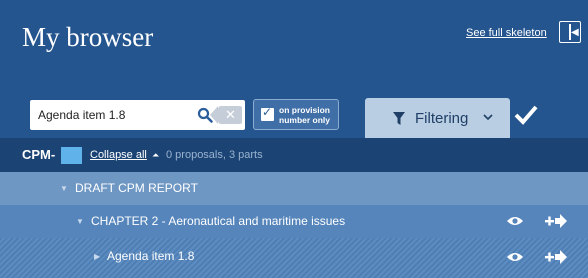 This screenshot has height=278, width=588. I want to click on cpm-label: CPM-, so click(39, 154).